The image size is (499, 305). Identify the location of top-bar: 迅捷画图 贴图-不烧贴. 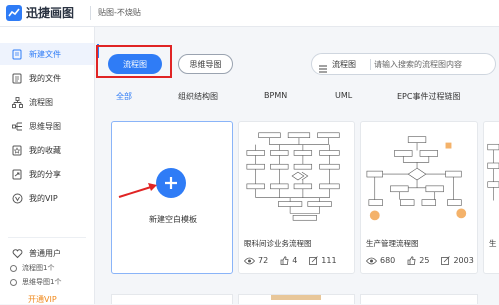
(249, 13).